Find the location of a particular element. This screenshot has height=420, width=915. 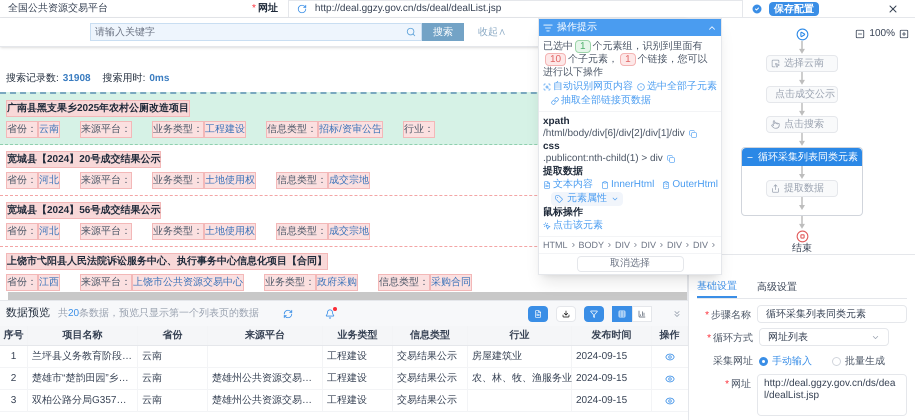

section-title: 提取数据 is located at coordinates (563, 172).